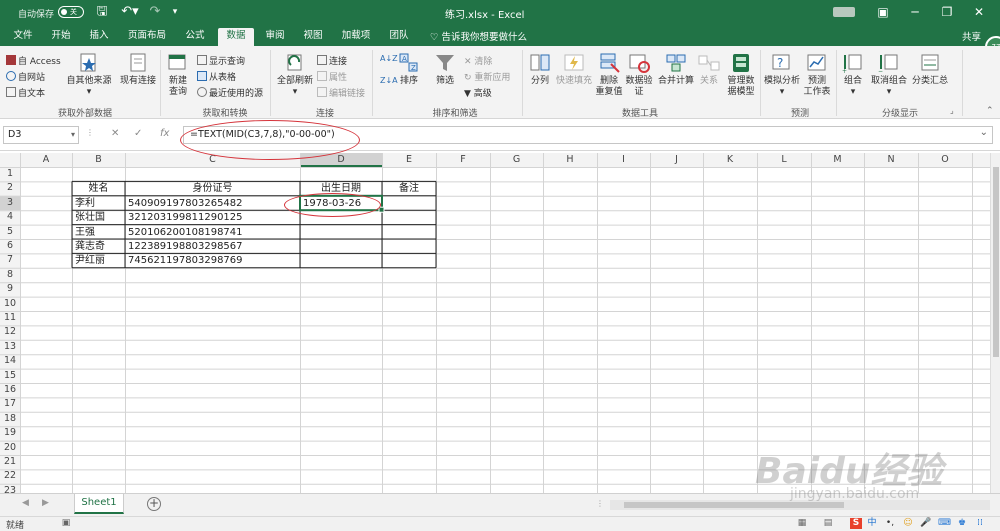 Image resolution: width=1000 pixels, height=531 pixels. What do you see at coordinates (99, 37) in the screenshot?
I see `tab-insert: 插入` at bounding box center [99, 37].